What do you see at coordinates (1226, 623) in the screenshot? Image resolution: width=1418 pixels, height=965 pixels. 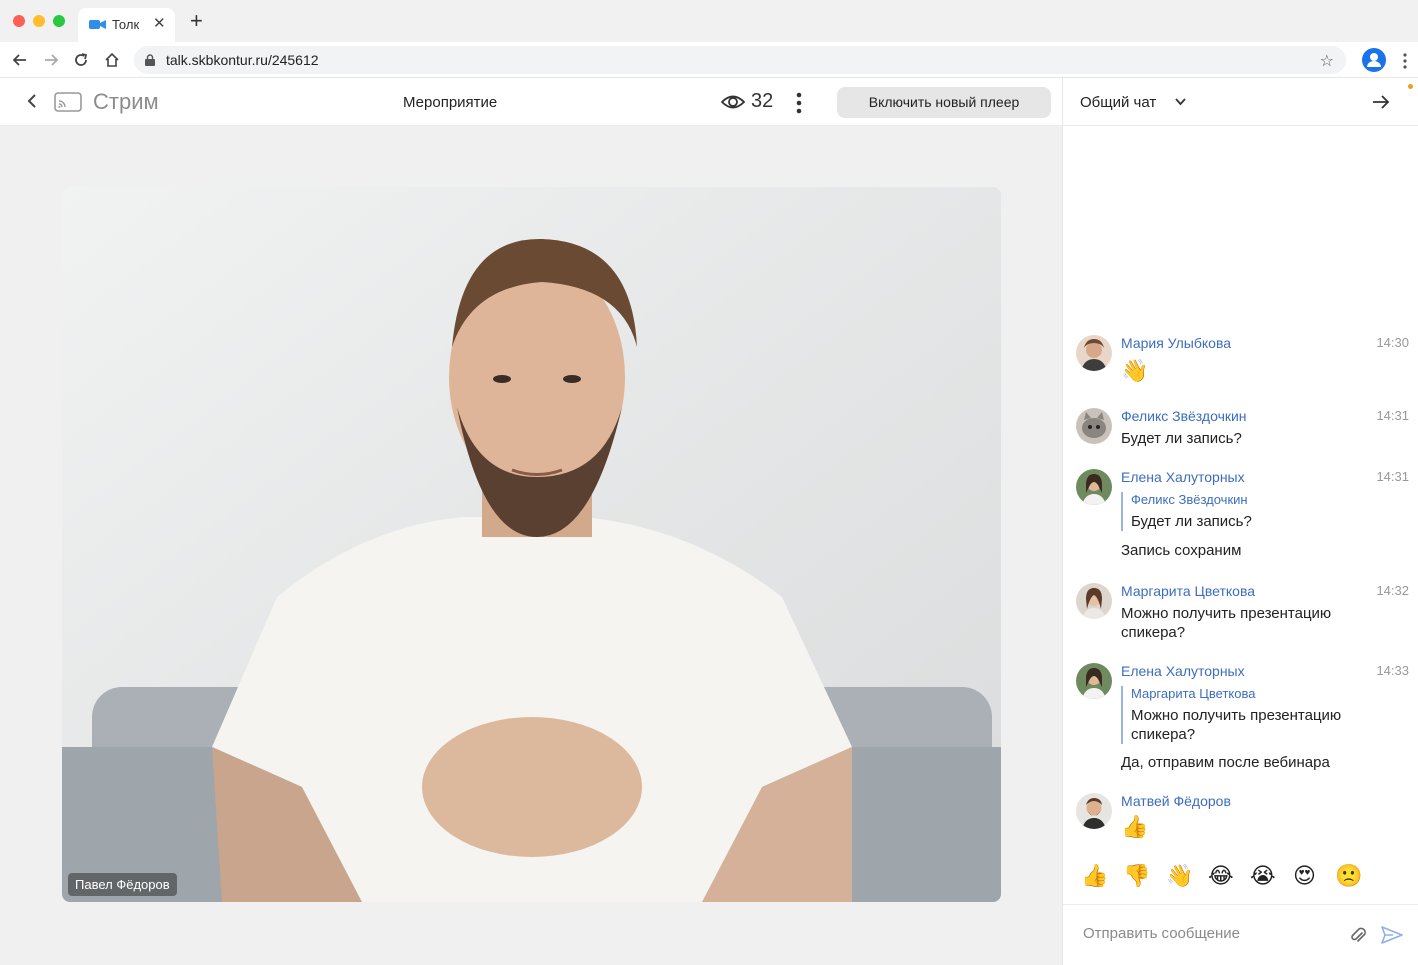 I see `message-text: Можно получить презентацию спикера?` at bounding box center [1226, 623].